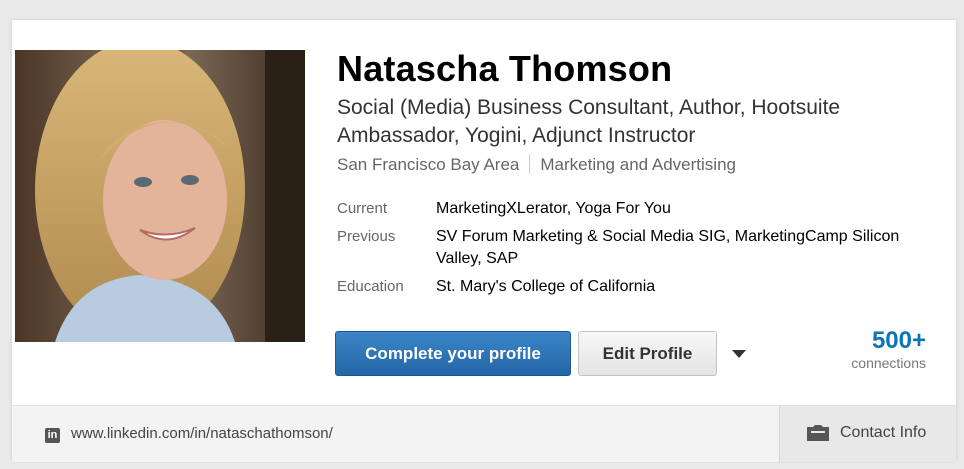  Describe the element at coordinates (370, 286) in the screenshot. I see `detail-label: Education` at that location.